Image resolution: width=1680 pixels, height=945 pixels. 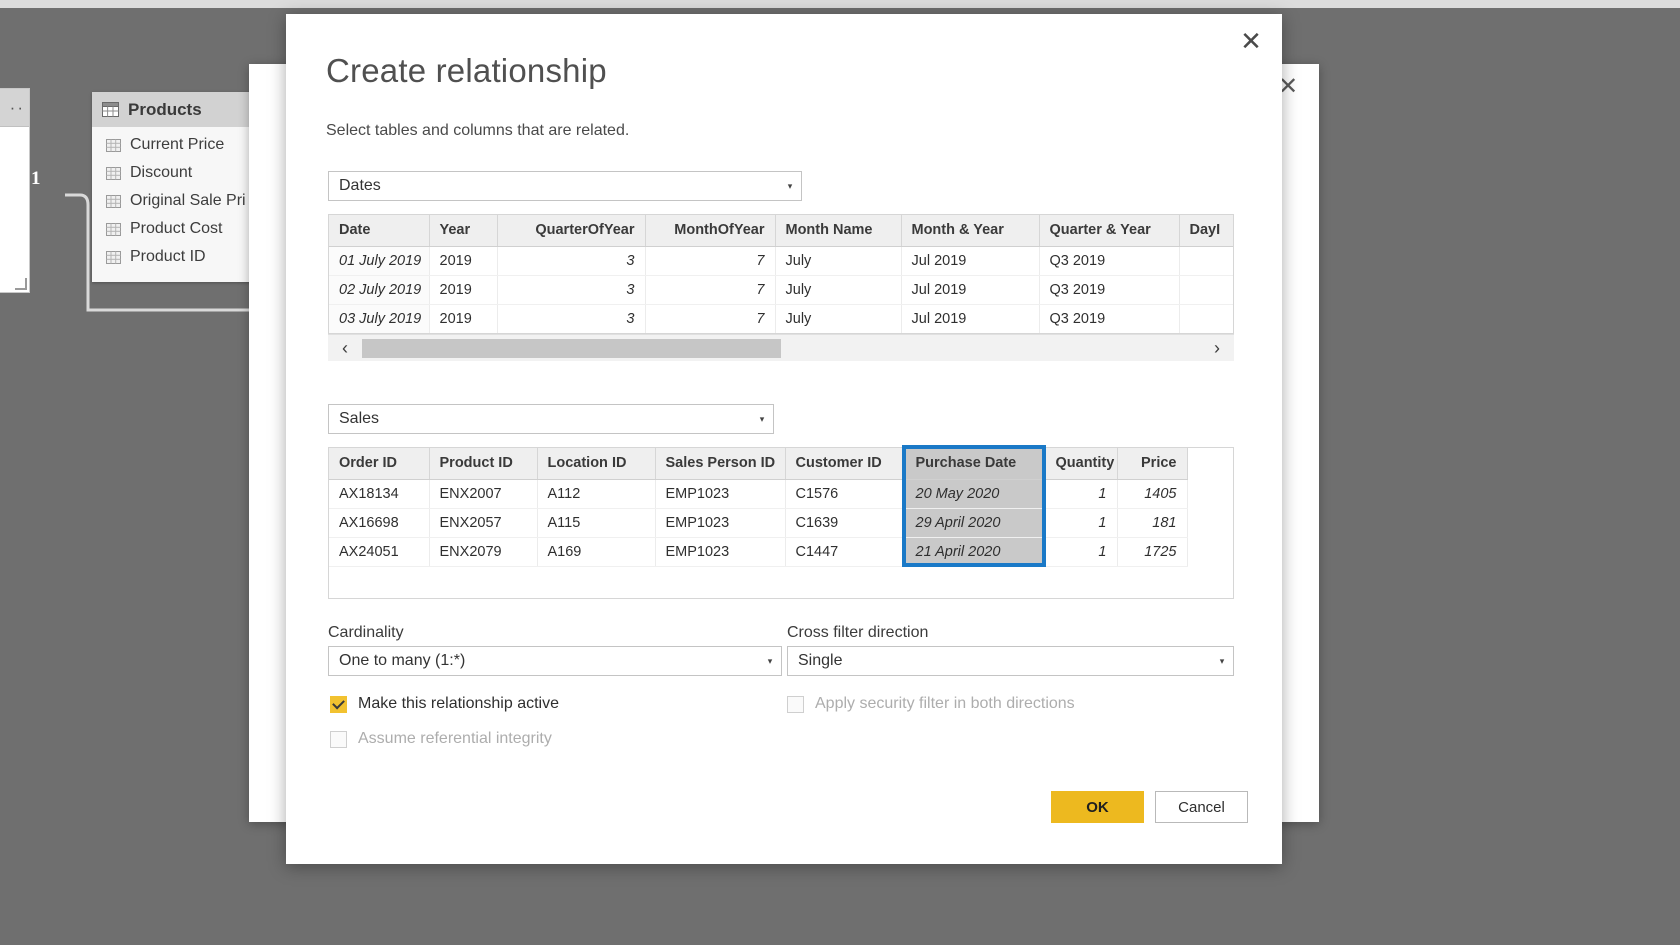 What do you see at coordinates (379, 231) in the screenshot?
I see `column-header: Date` at bounding box center [379, 231].